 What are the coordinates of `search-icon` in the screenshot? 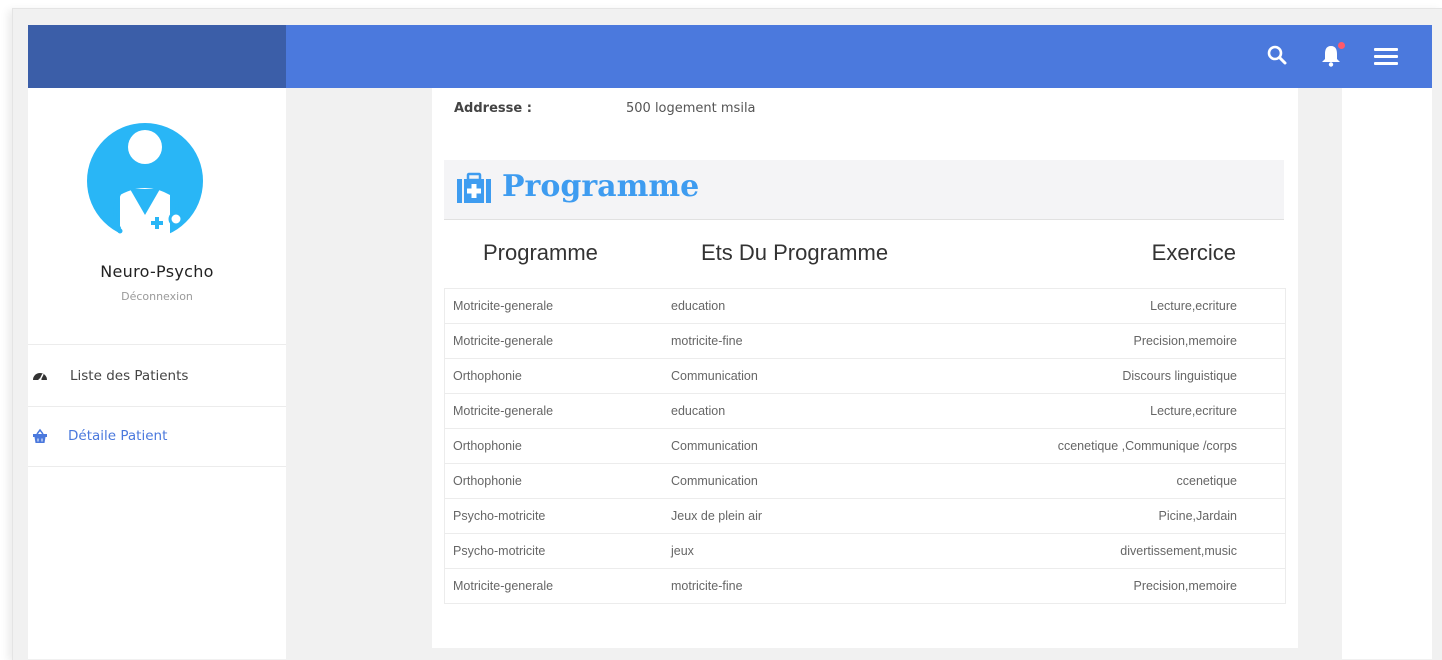 It's located at (1278, 56).